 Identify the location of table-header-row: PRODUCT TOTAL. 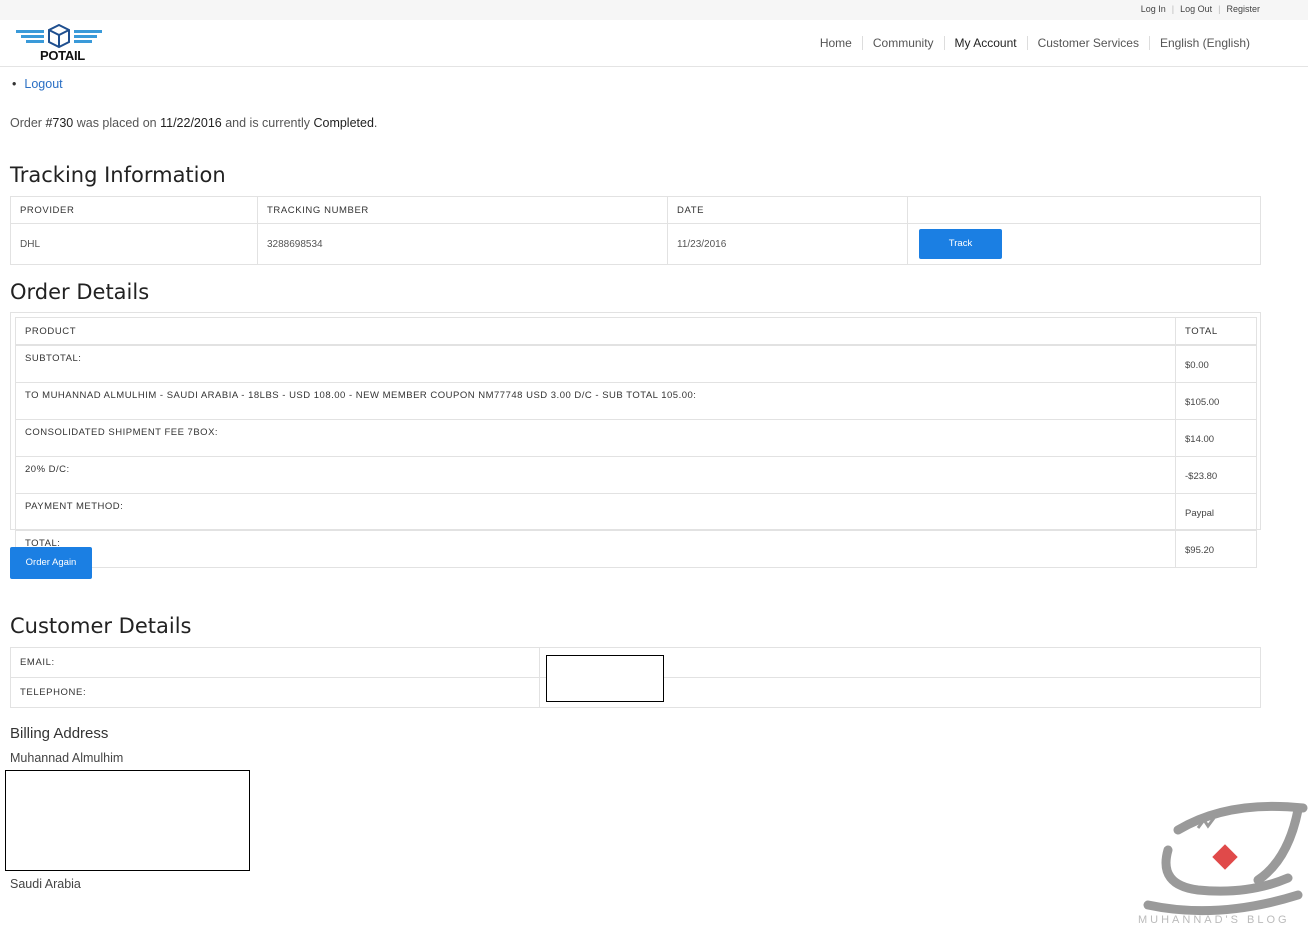
(636, 331).